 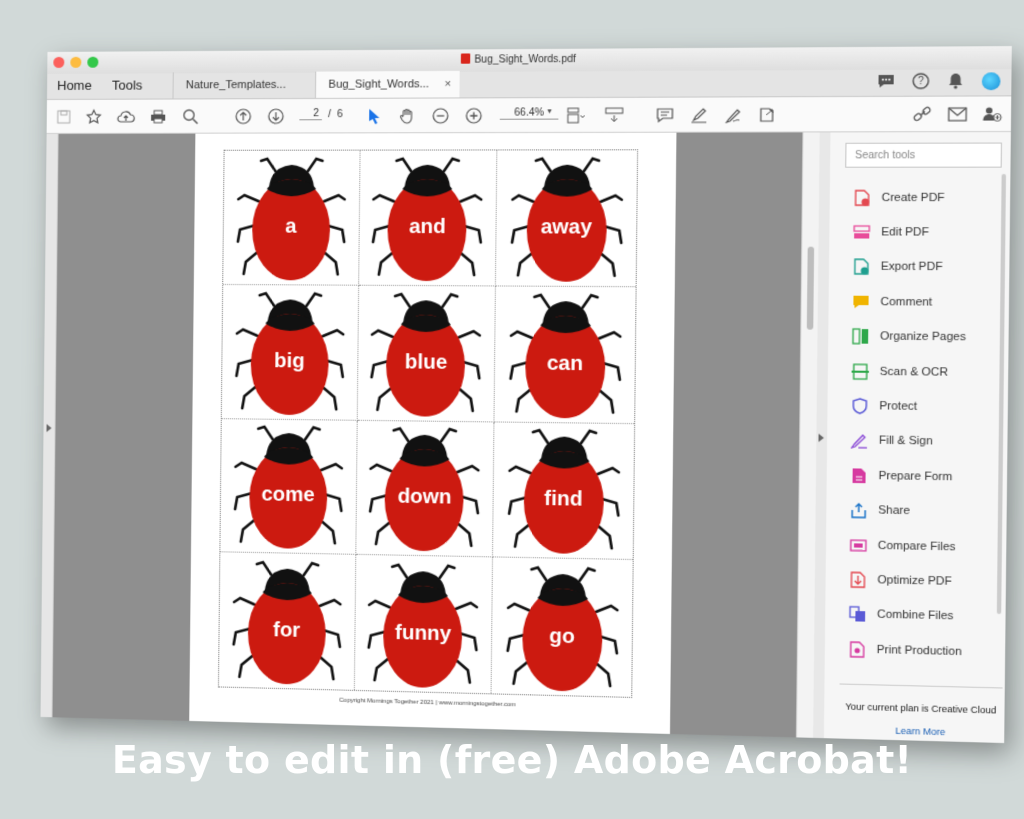 What do you see at coordinates (916, 546) in the screenshot?
I see `tool-label: Compare Files` at bounding box center [916, 546].